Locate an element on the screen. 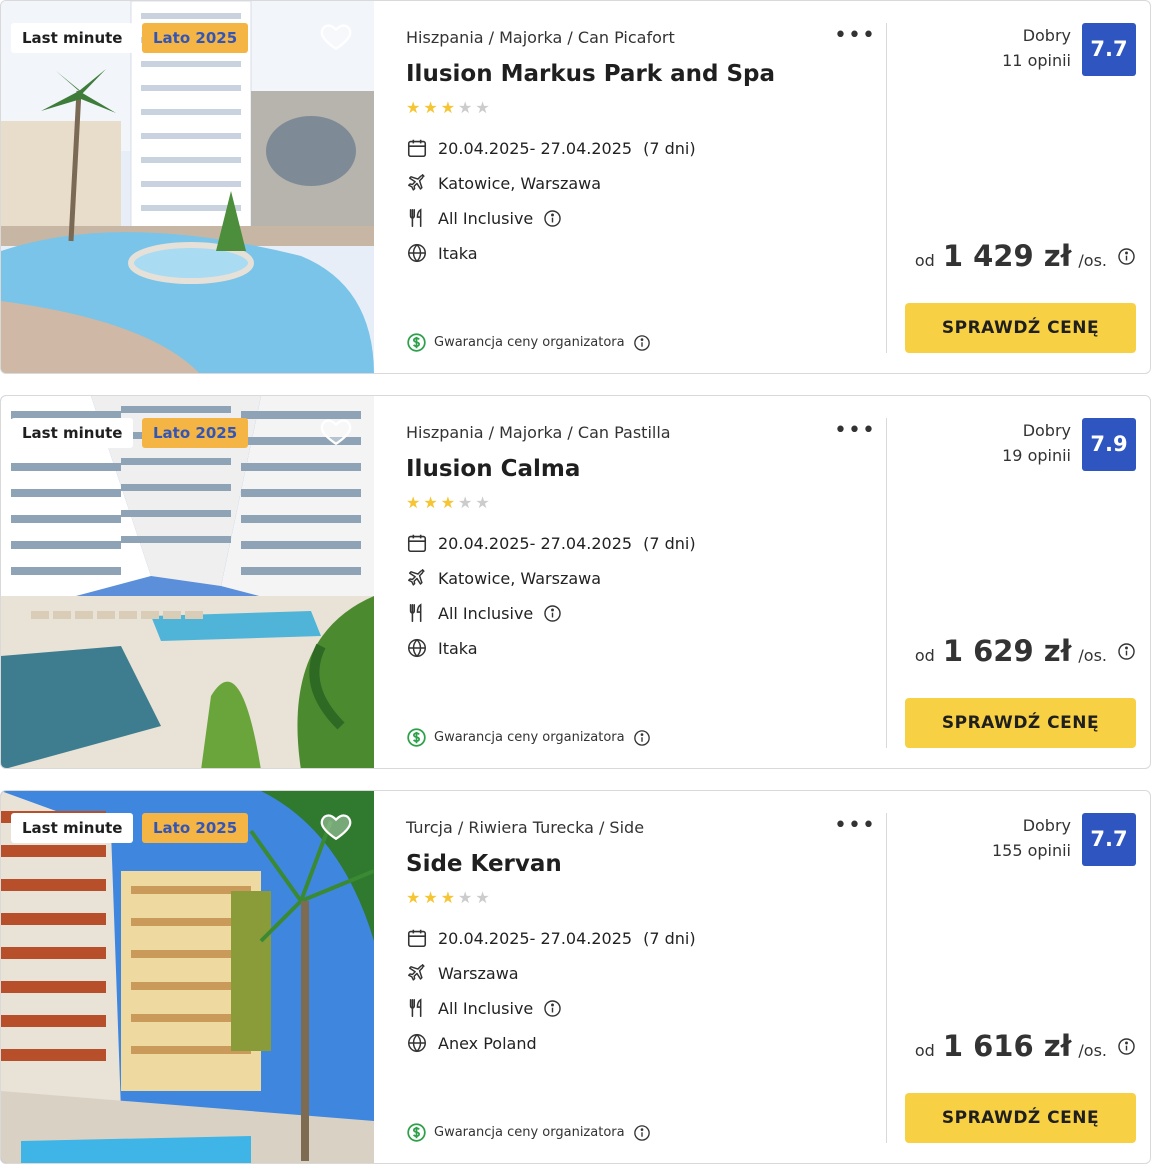 The width and height of the screenshot is (1154, 1164). hotel-name: Ilusion Calma is located at coordinates (493, 469).